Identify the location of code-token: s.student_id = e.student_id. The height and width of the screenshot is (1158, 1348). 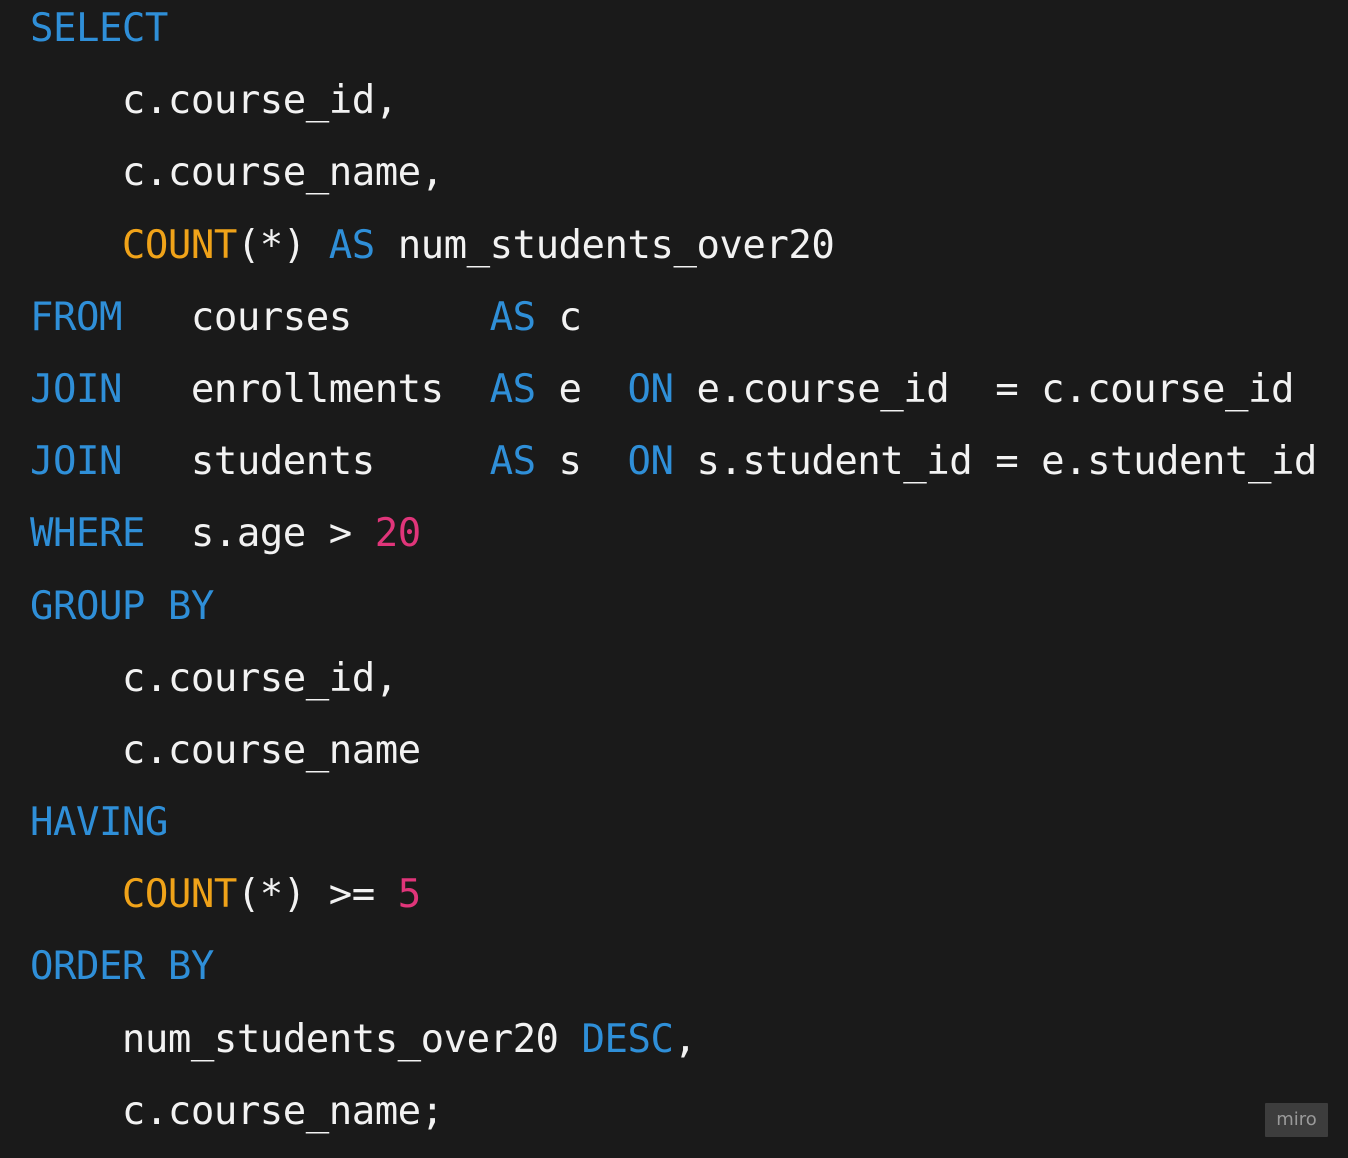
(995, 462).